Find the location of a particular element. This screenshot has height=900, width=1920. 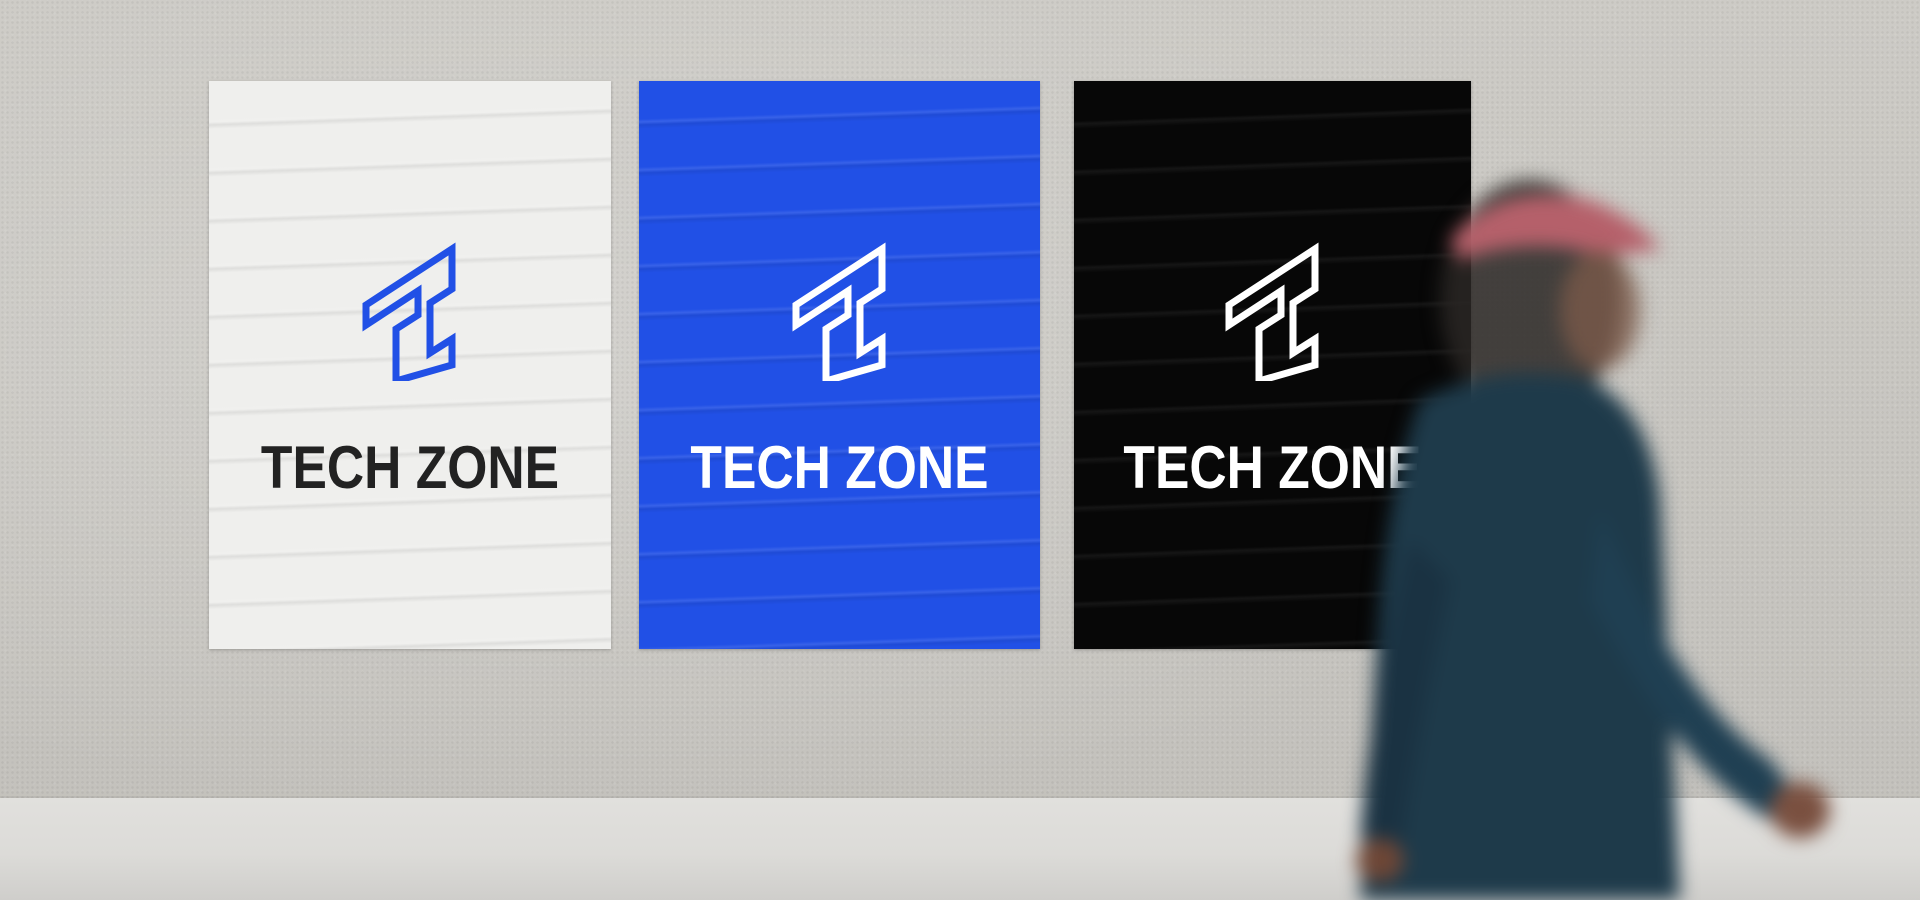

poster-blue: TECH ZONE is located at coordinates (839, 365).